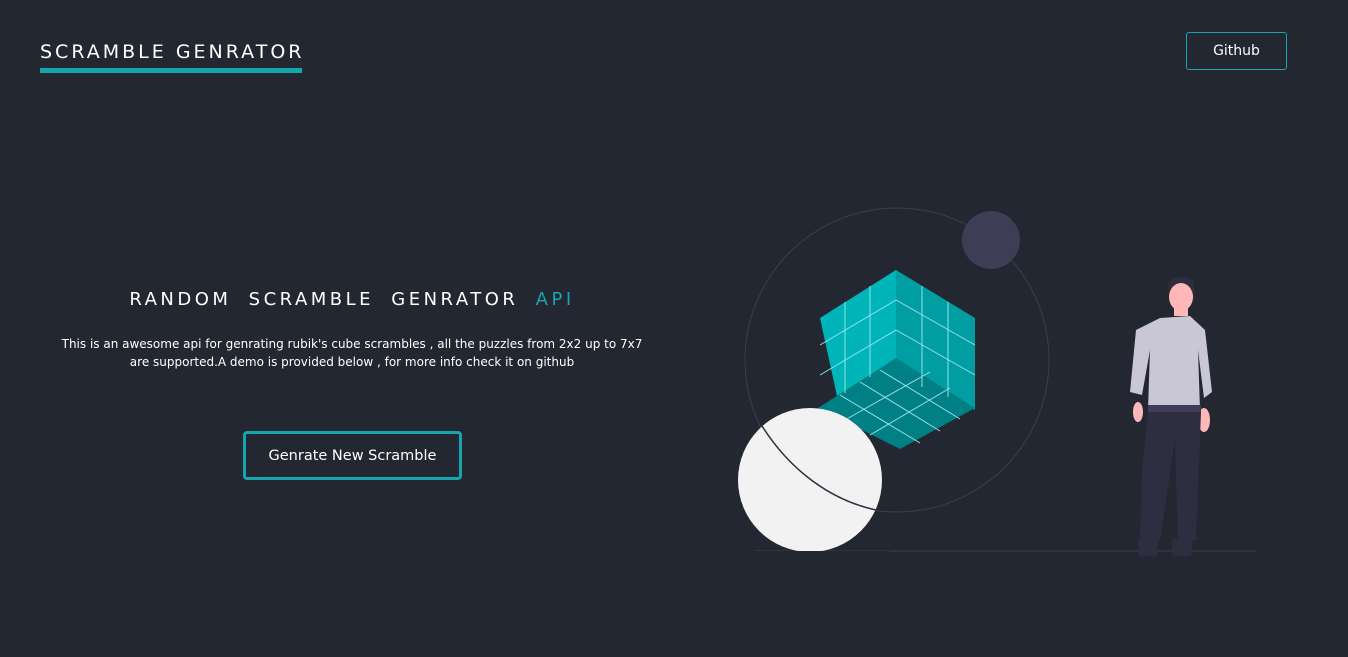 The width and height of the screenshot is (1348, 657). I want to click on hero-title-main: RANDOM SCRAMBLE GENRATOR, so click(324, 299).